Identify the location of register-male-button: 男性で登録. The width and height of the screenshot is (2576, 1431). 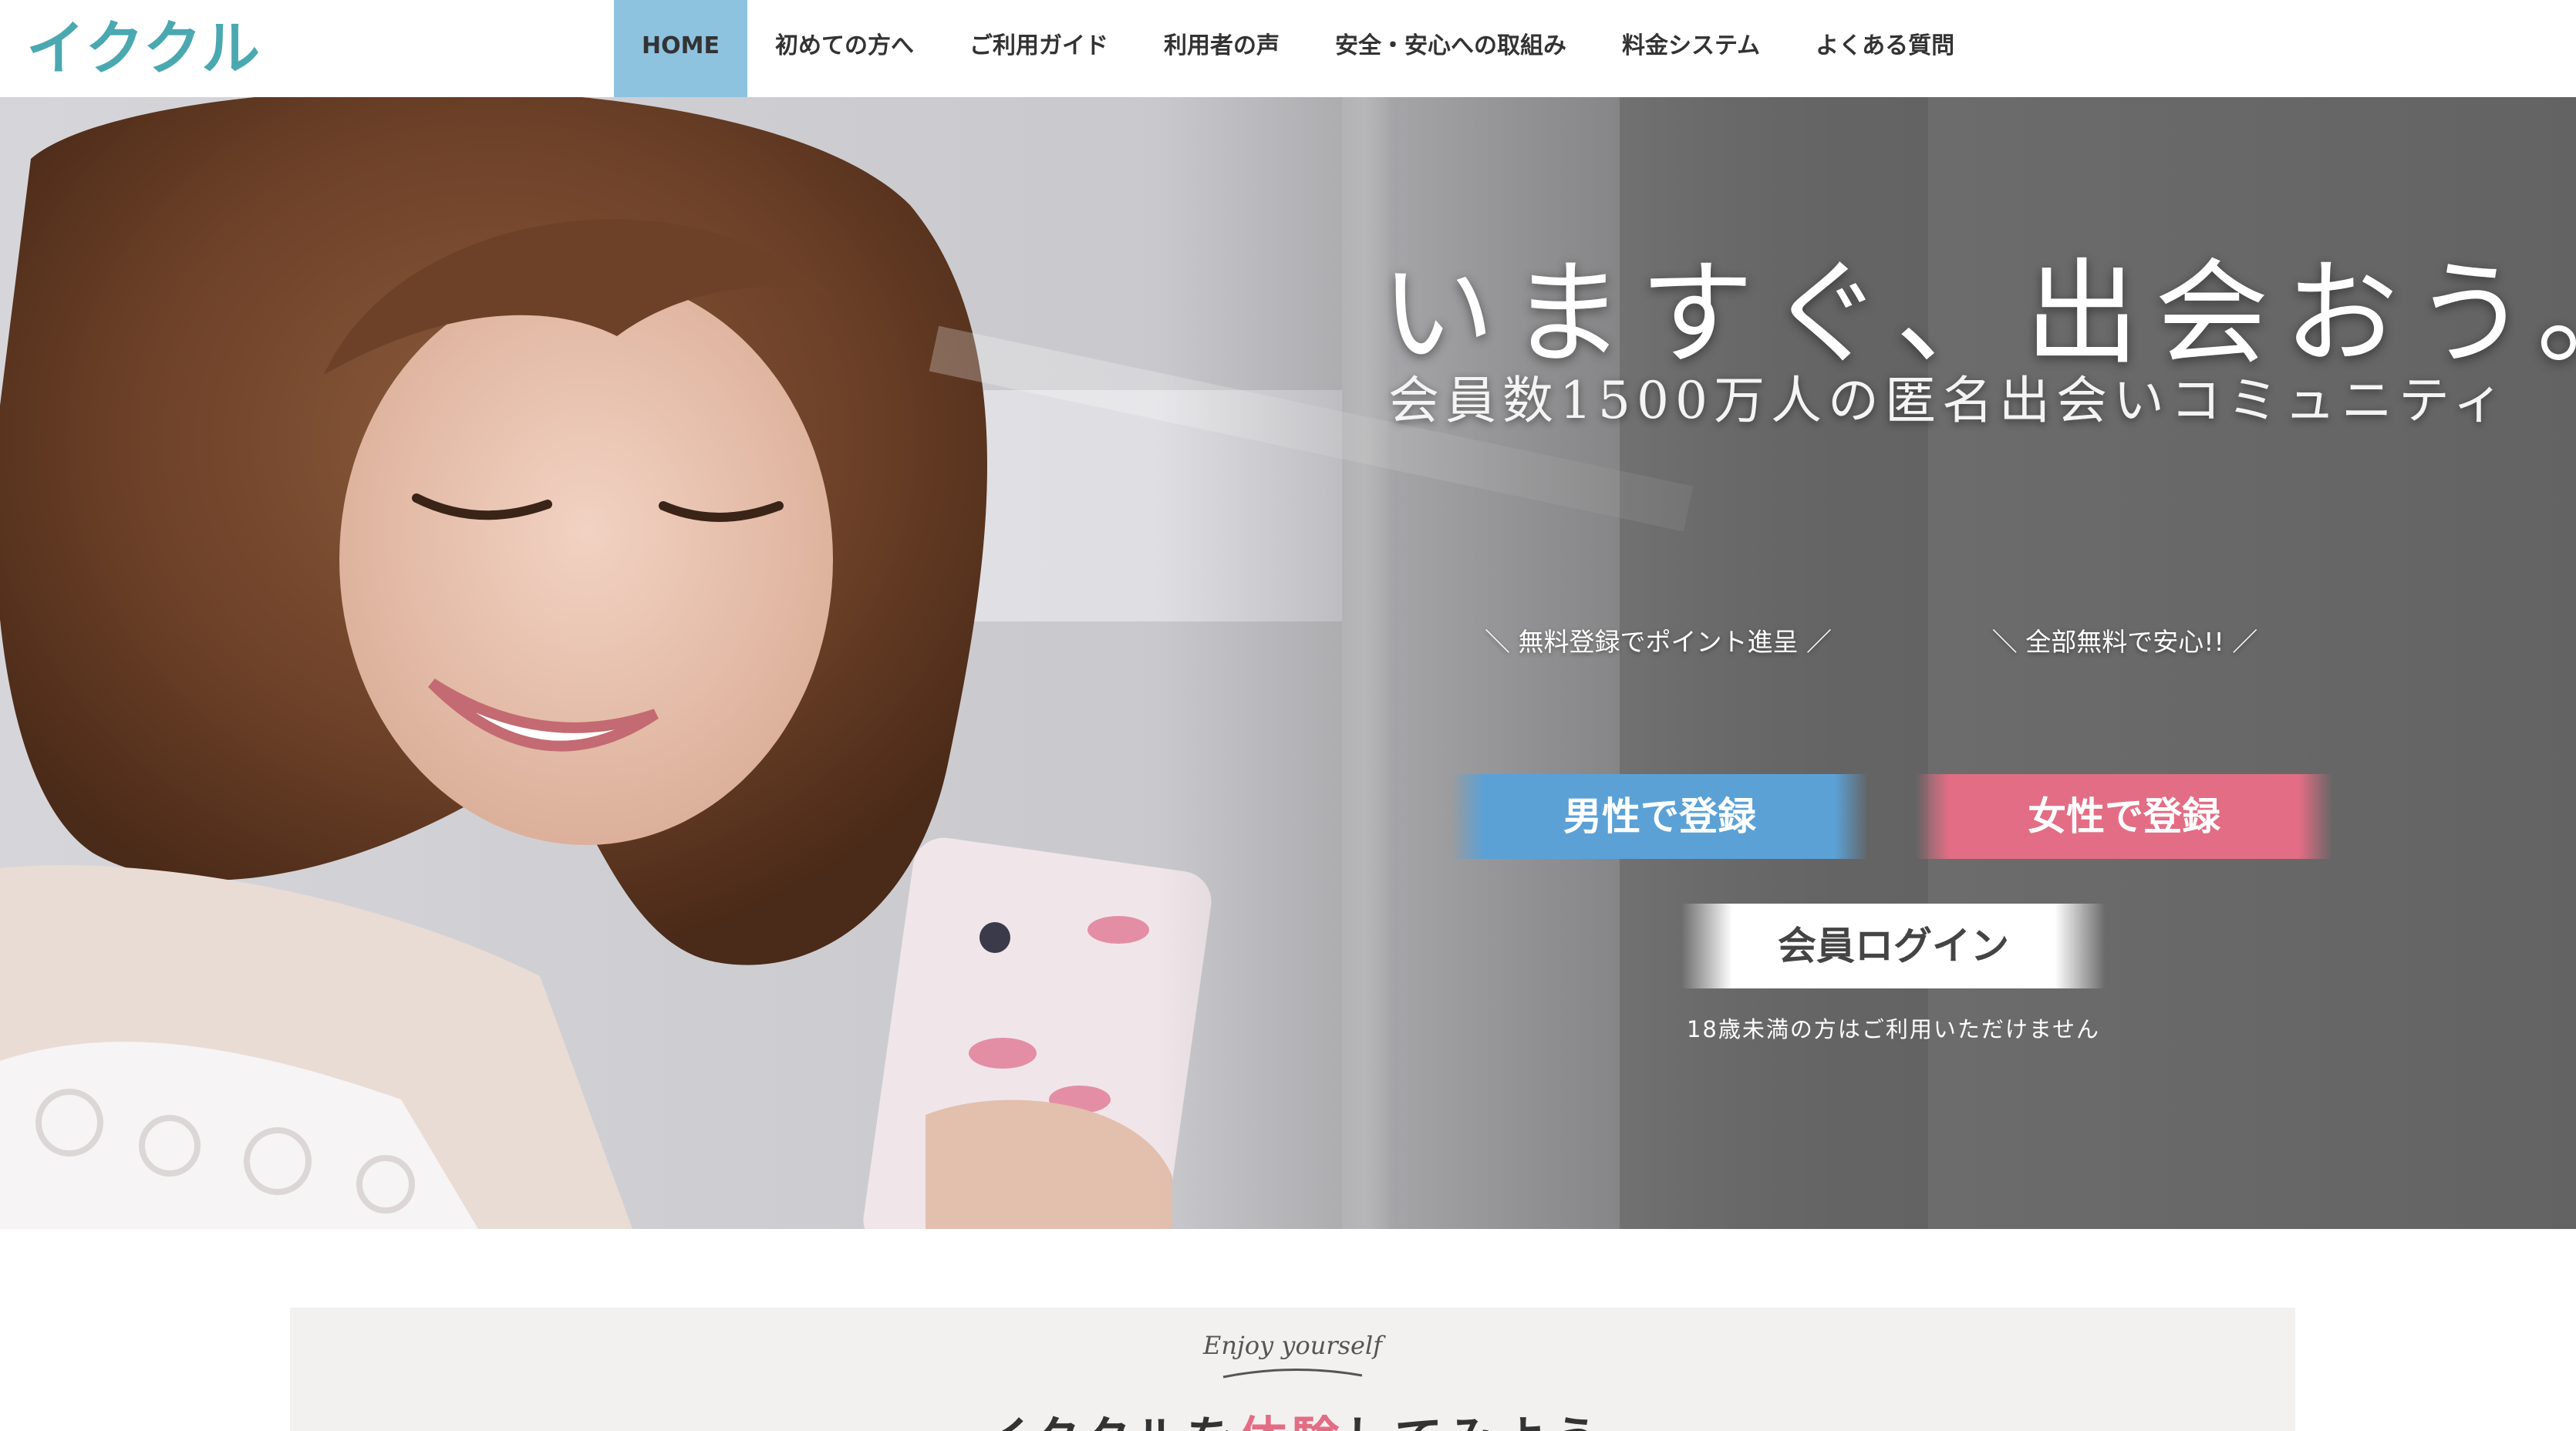
(1660, 816).